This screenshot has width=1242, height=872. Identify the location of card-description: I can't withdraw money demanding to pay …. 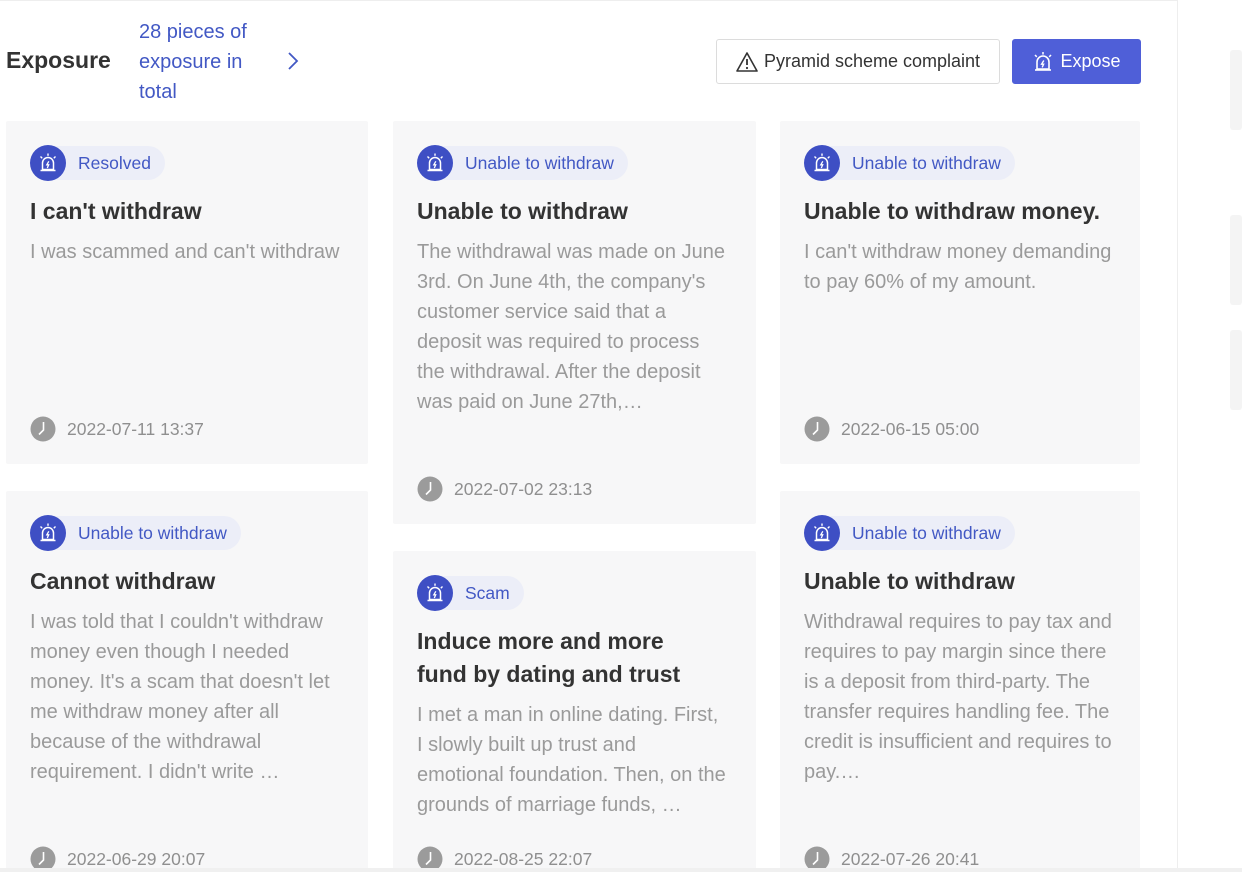
(958, 267).